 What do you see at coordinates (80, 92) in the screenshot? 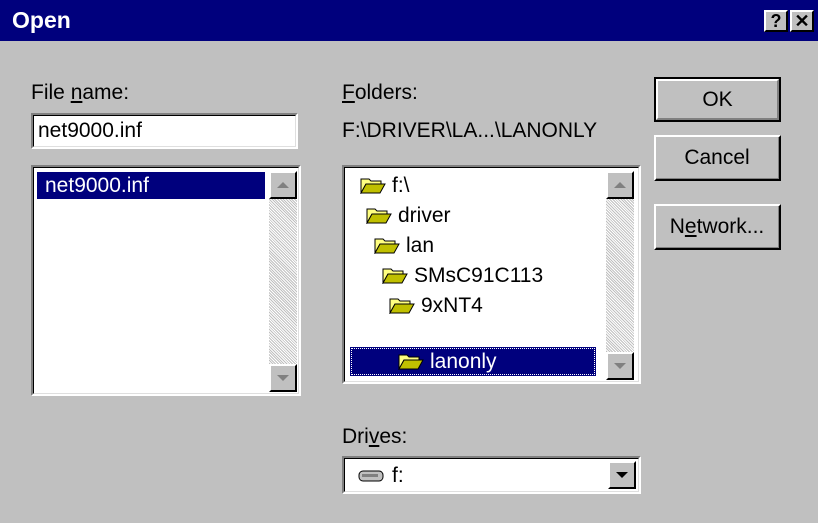
I see `file-name-label: File name:` at bounding box center [80, 92].